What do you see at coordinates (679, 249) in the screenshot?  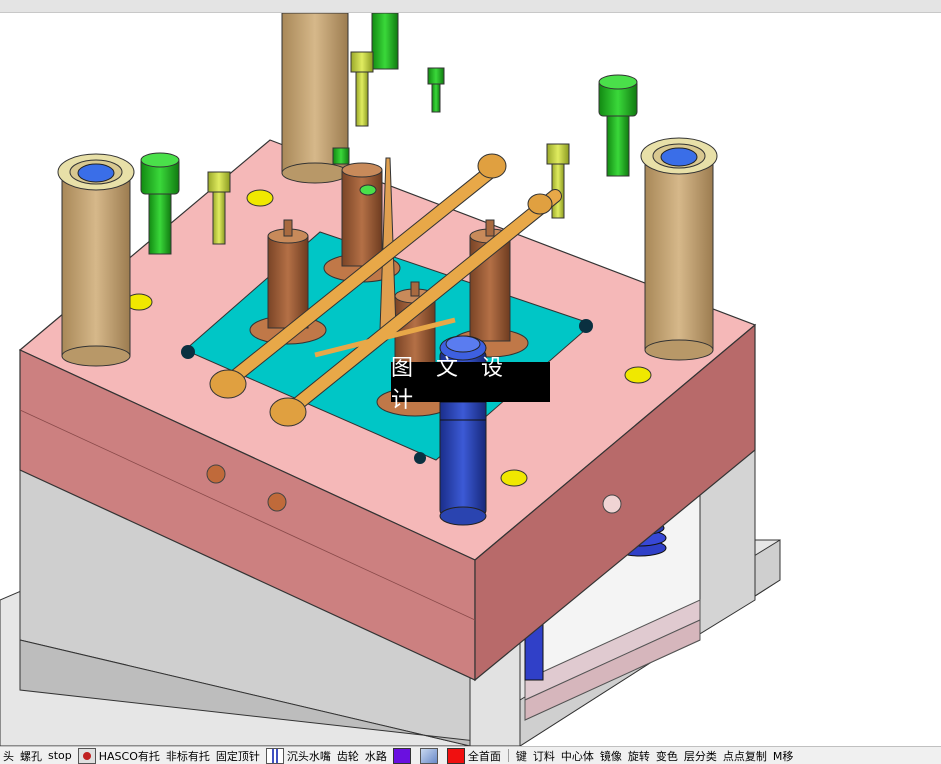 I see `guide-pillar-right` at bounding box center [679, 249].